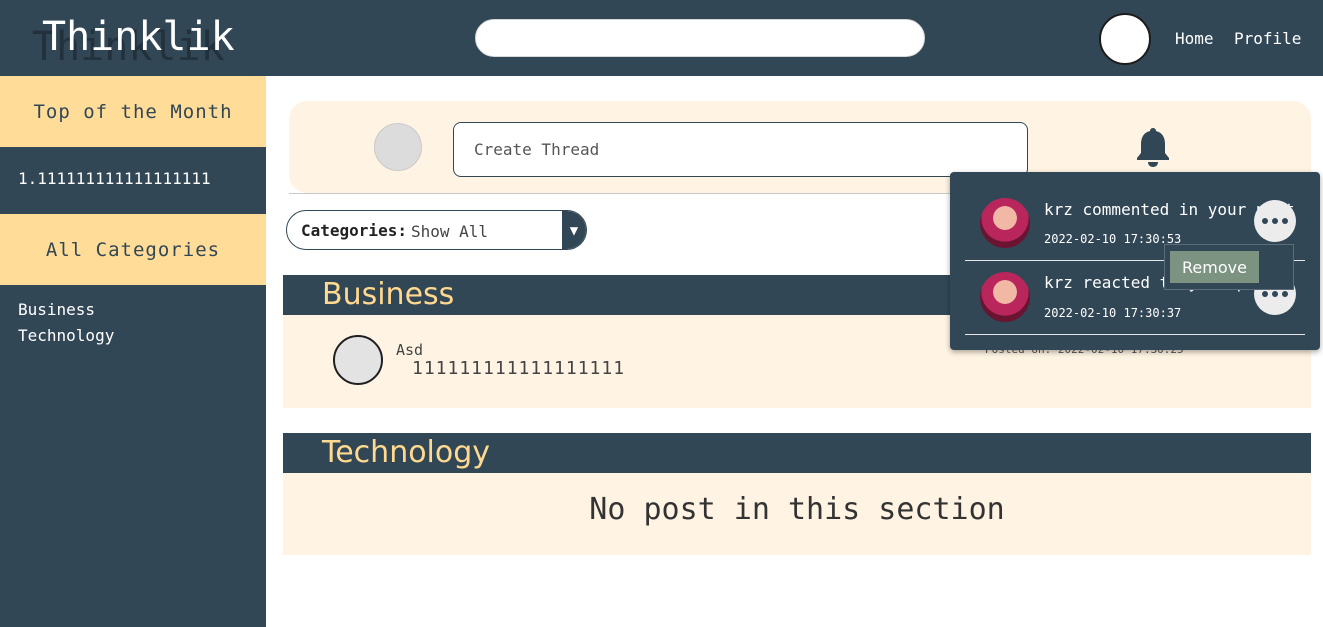 The height and width of the screenshot is (627, 1323). What do you see at coordinates (358, 360) in the screenshot?
I see `post-author-avatar` at bounding box center [358, 360].